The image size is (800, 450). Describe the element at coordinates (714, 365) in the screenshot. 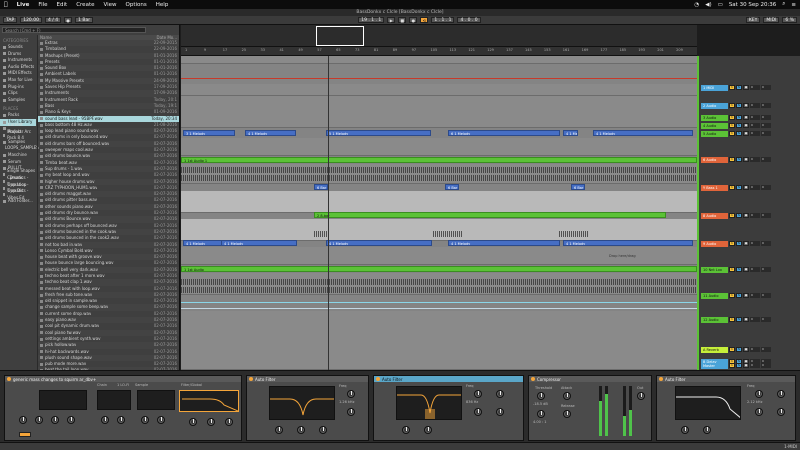

I see `track-name: Master` at that location.